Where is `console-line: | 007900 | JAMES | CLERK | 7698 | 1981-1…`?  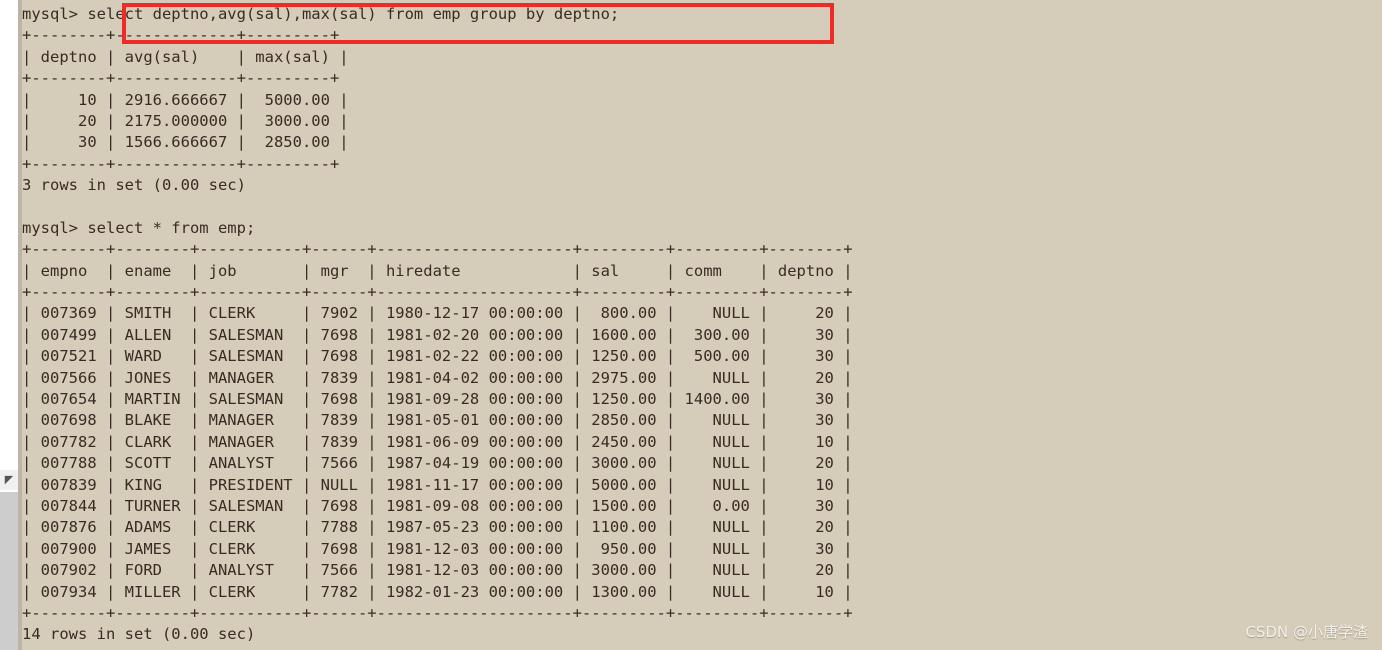
console-line: | 007900 | JAMES | CLERK | 7698 | 1981-1… is located at coordinates (437, 548).